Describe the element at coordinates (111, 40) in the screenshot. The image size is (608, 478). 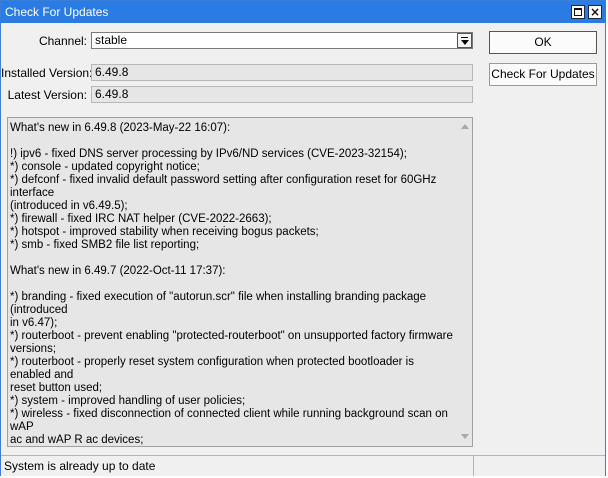
I see `channel-value: stable` at that location.